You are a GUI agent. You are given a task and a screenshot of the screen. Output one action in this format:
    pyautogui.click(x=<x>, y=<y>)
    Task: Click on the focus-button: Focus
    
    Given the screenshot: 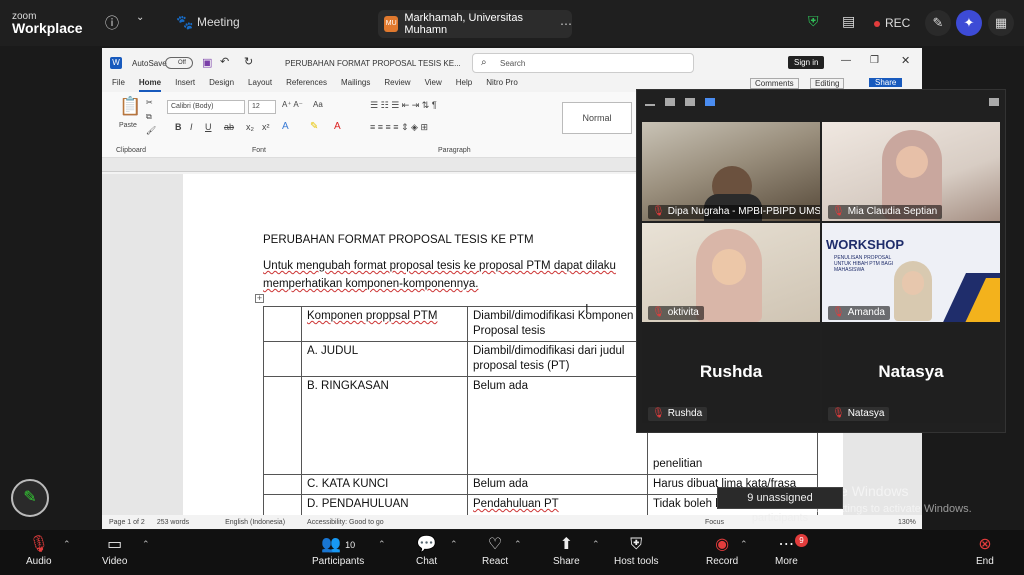 What is the action you would take?
    pyautogui.click(x=714, y=522)
    